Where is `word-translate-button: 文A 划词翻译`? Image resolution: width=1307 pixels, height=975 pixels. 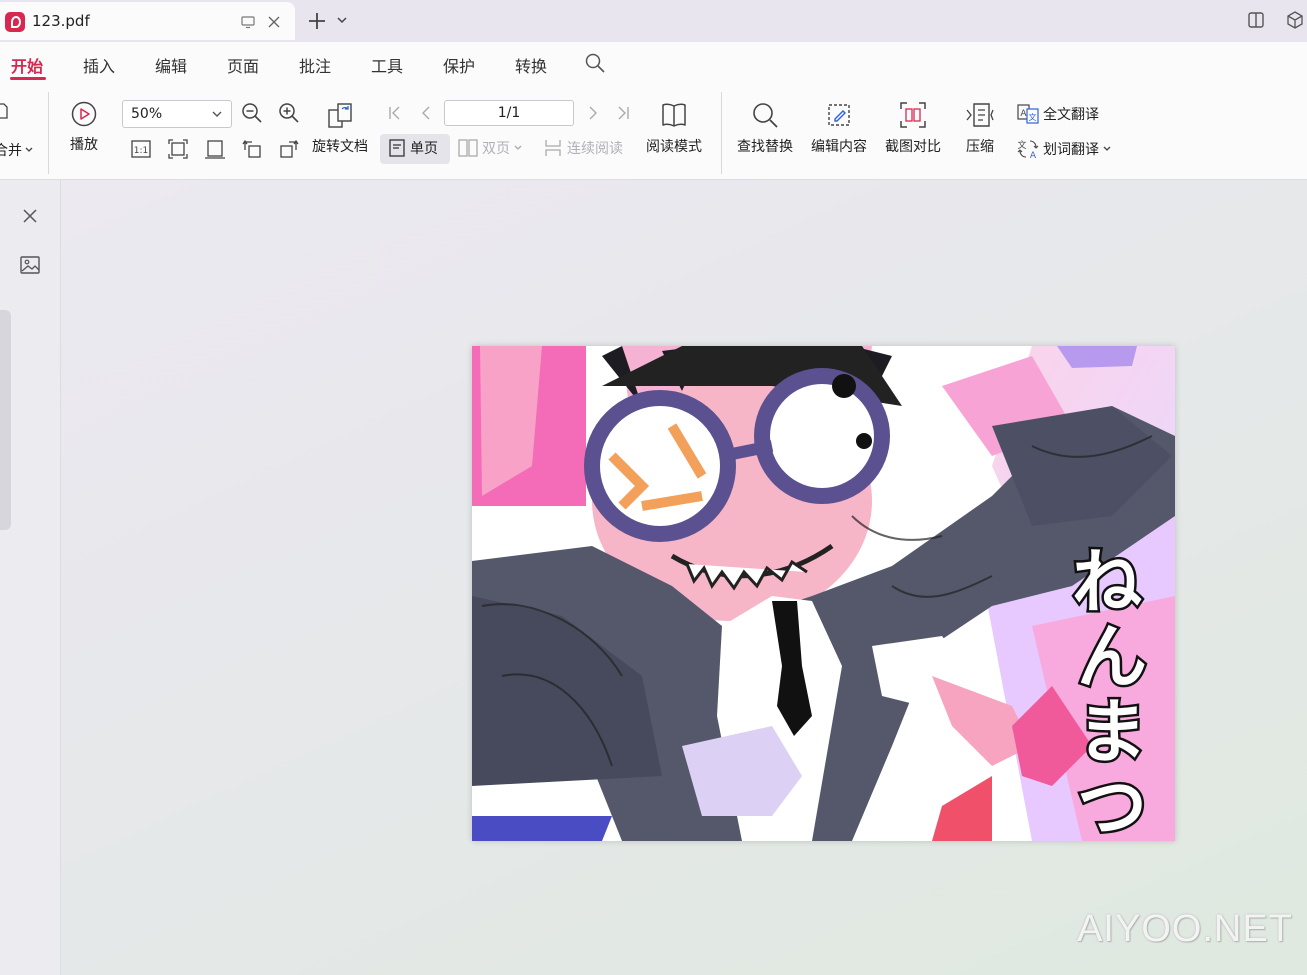
word-translate-button: 文A 划词翻译 is located at coordinates (1064, 149).